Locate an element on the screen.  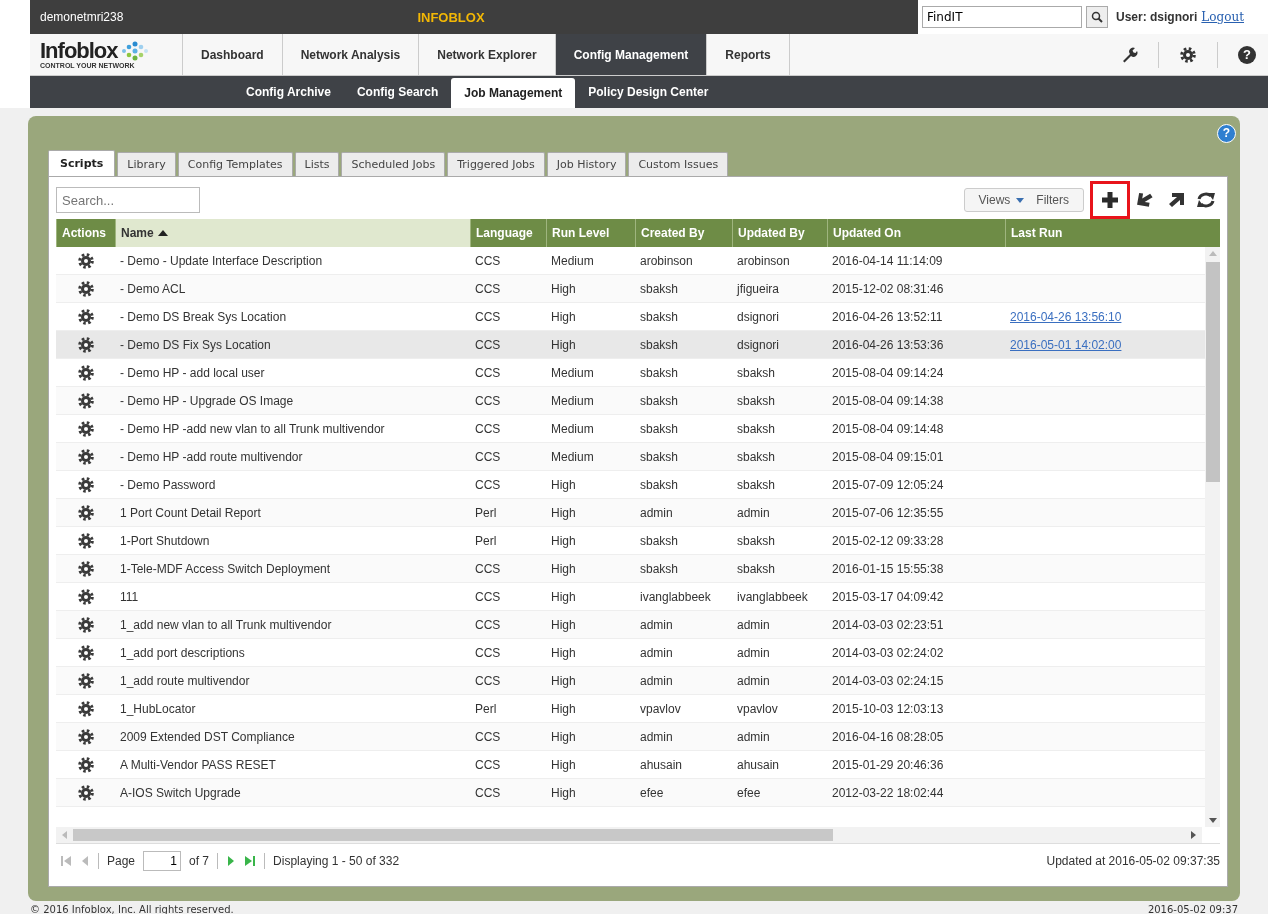
table-cell: efee is located at coordinates (652, 792).